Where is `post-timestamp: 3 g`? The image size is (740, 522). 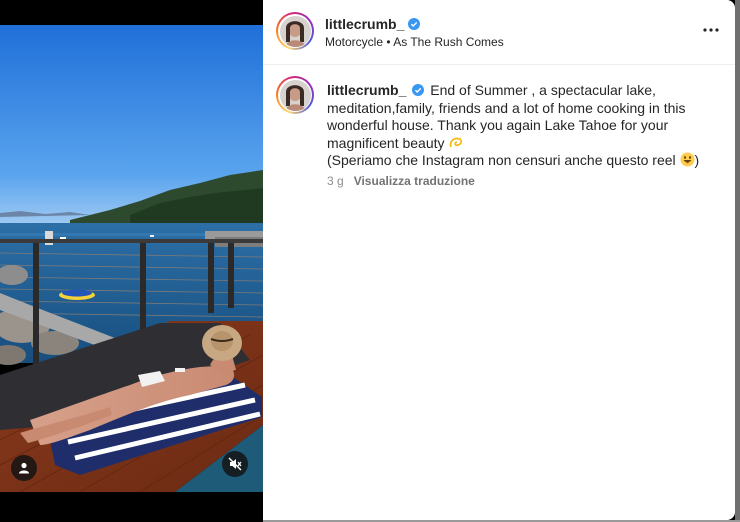
post-timestamp: 3 g is located at coordinates (335, 181).